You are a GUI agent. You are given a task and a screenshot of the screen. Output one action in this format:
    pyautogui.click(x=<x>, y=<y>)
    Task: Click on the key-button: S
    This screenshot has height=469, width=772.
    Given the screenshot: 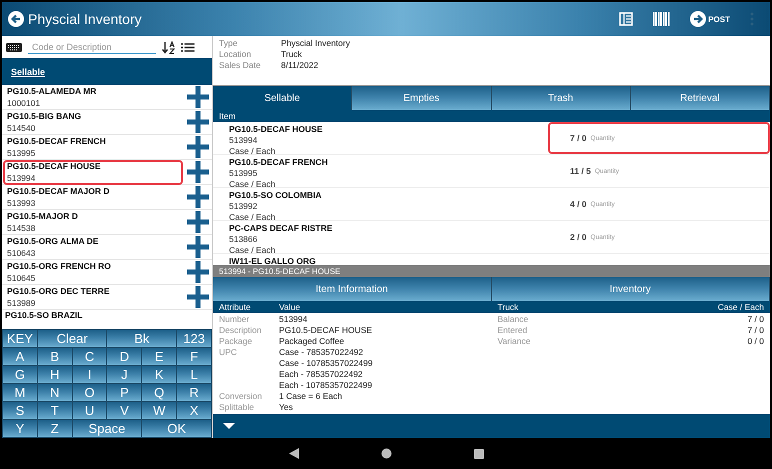 What is the action you would take?
    pyautogui.click(x=20, y=410)
    